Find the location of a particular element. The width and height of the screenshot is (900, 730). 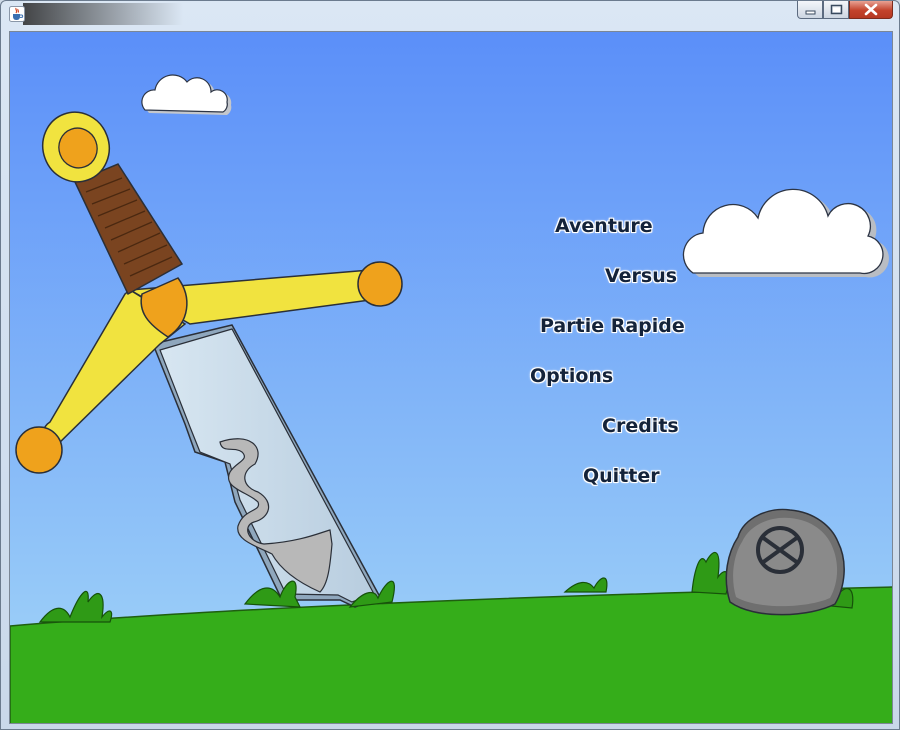

minimize-icon is located at coordinates (810, 12).